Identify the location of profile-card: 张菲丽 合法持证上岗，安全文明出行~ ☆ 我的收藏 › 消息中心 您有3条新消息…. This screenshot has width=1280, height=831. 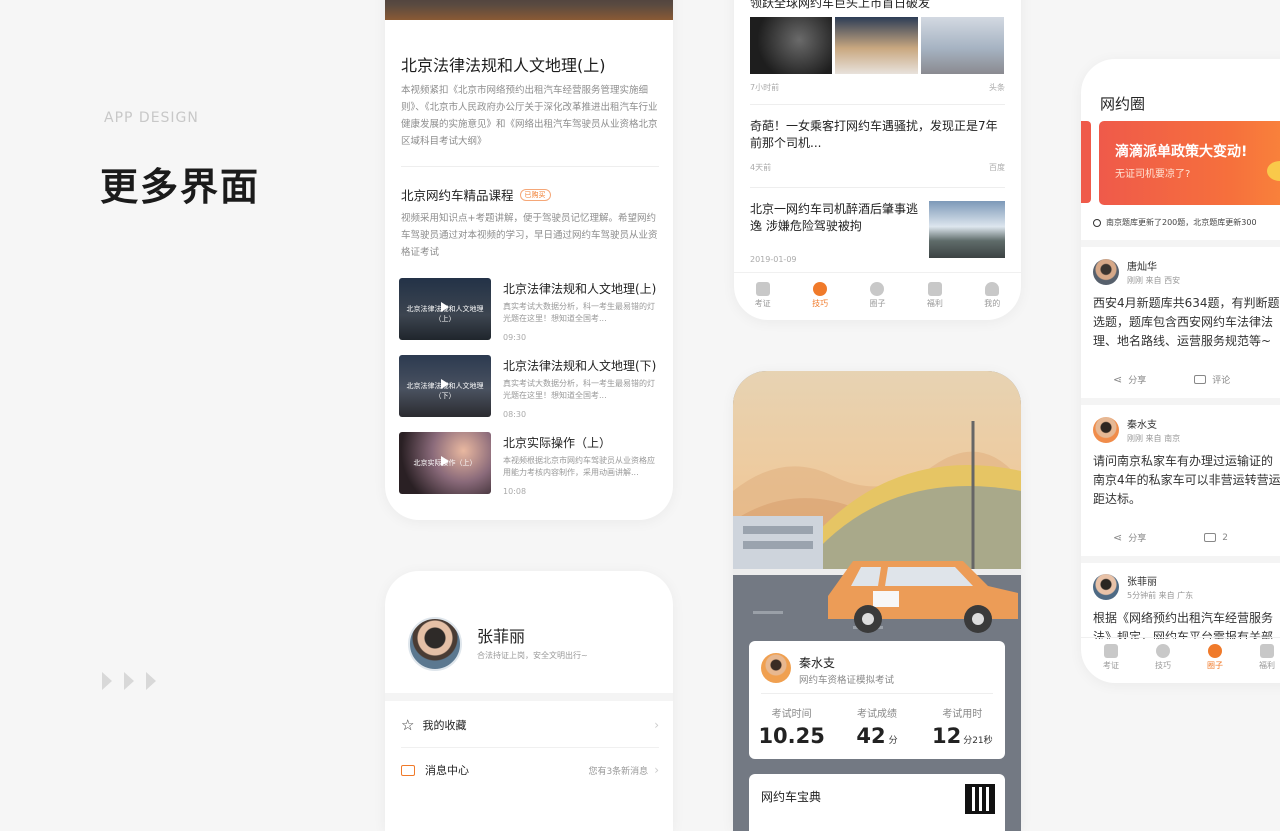
(529, 701).